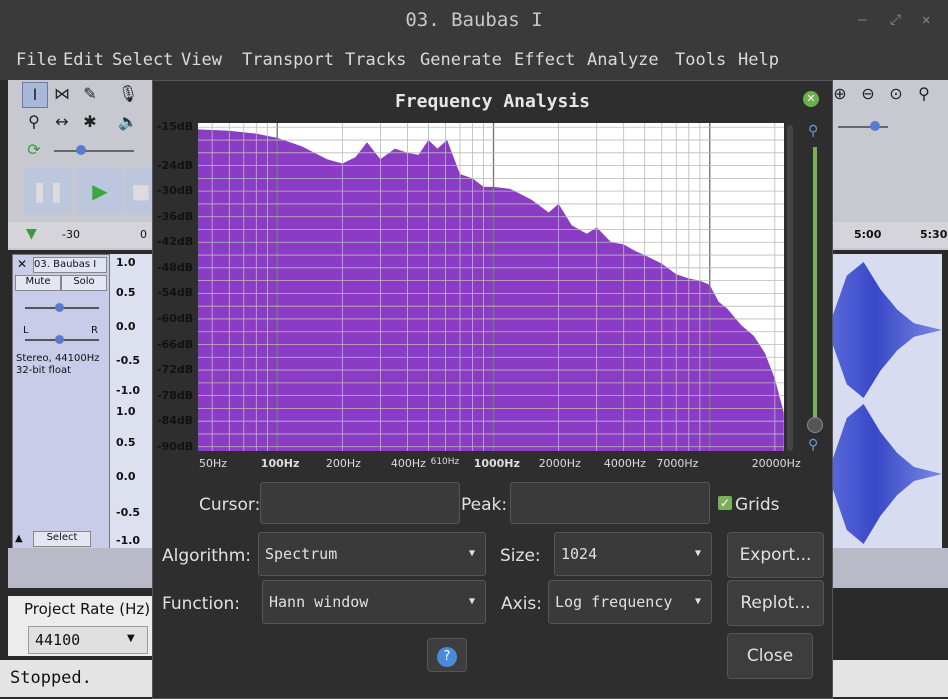 The height and width of the screenshot is (699, 948). I want to click on zoom-in-icon: ⚲, so click(813, 131).